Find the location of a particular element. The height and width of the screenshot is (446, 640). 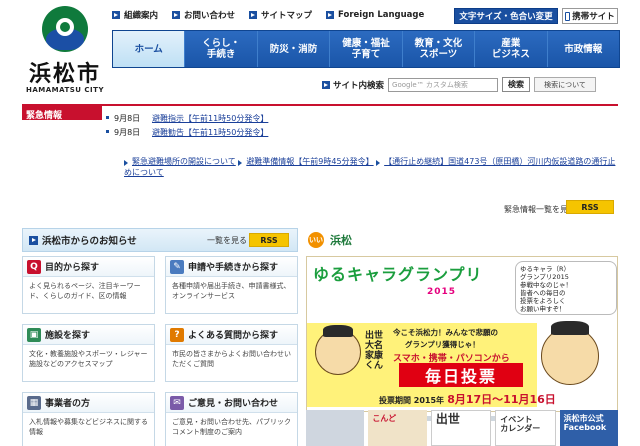

sub-banner-mayor is located at coordinates (335, 428).